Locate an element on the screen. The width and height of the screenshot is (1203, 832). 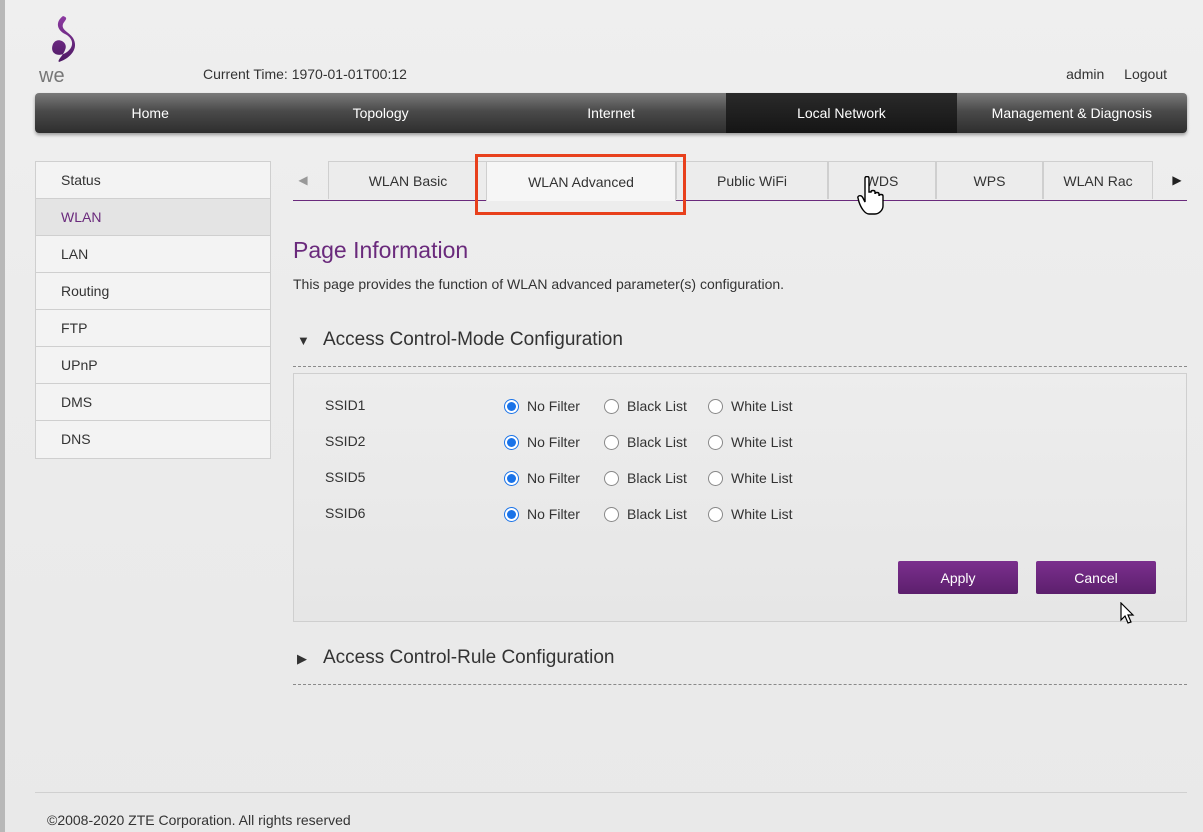
ssid2-no-filter-option: No Filter is located at coordinates (542, 442).